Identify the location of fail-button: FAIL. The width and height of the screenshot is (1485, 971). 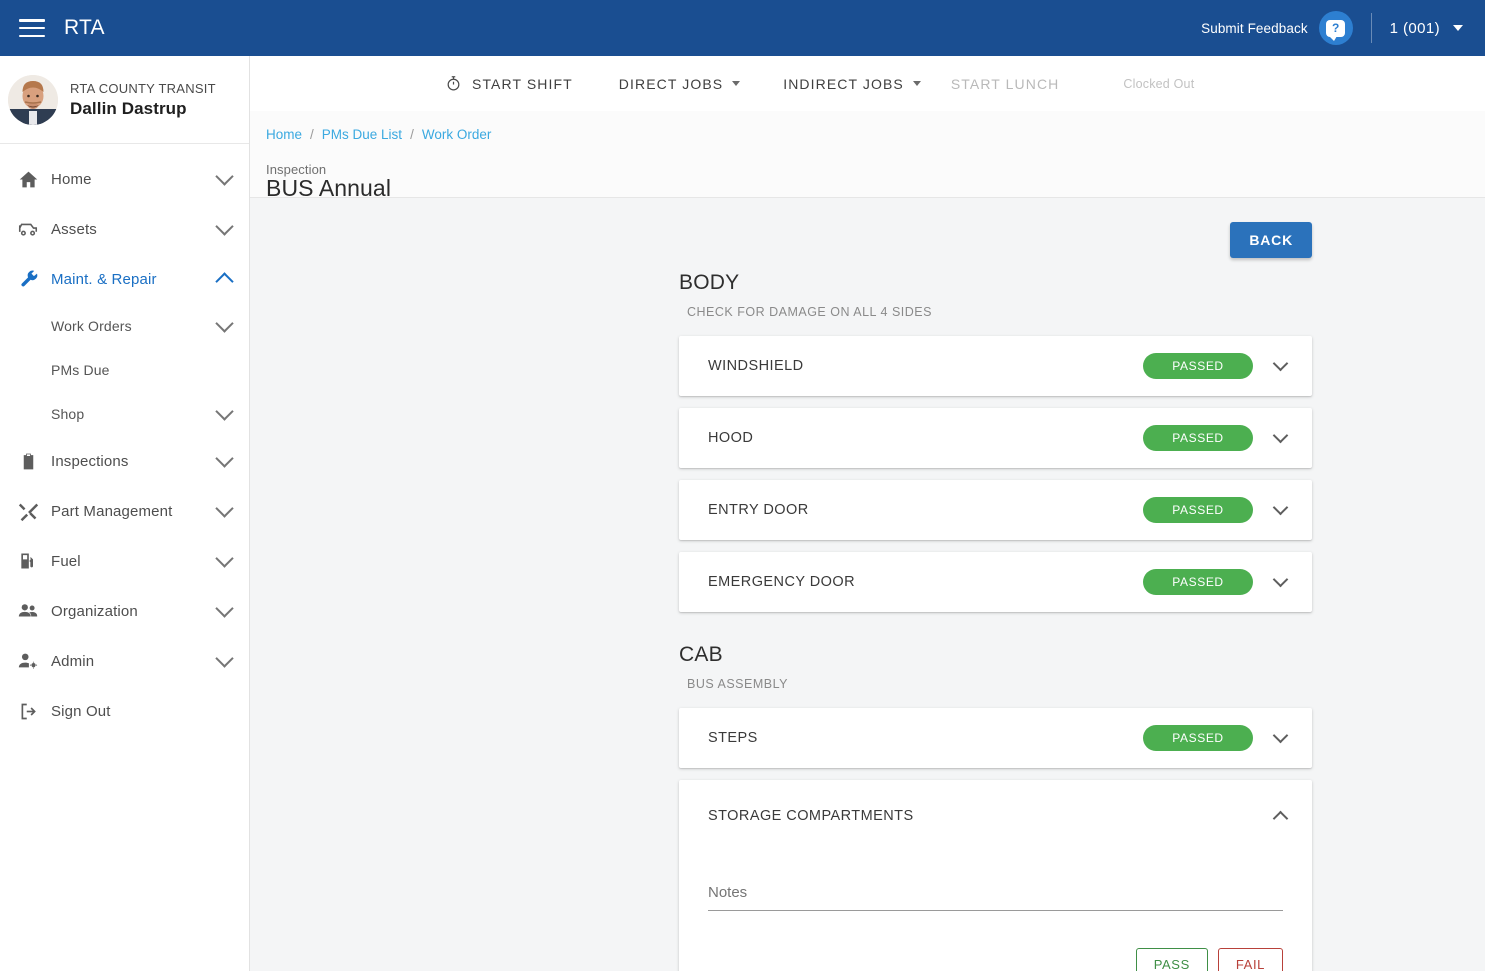
(1250, 959).